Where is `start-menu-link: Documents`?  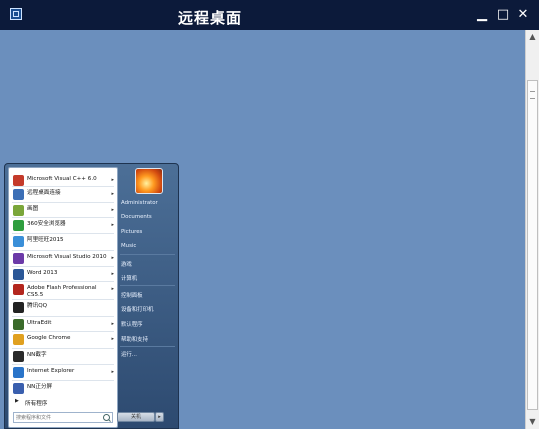
start-menu-link: Documents is located at coordinates (136, 217).